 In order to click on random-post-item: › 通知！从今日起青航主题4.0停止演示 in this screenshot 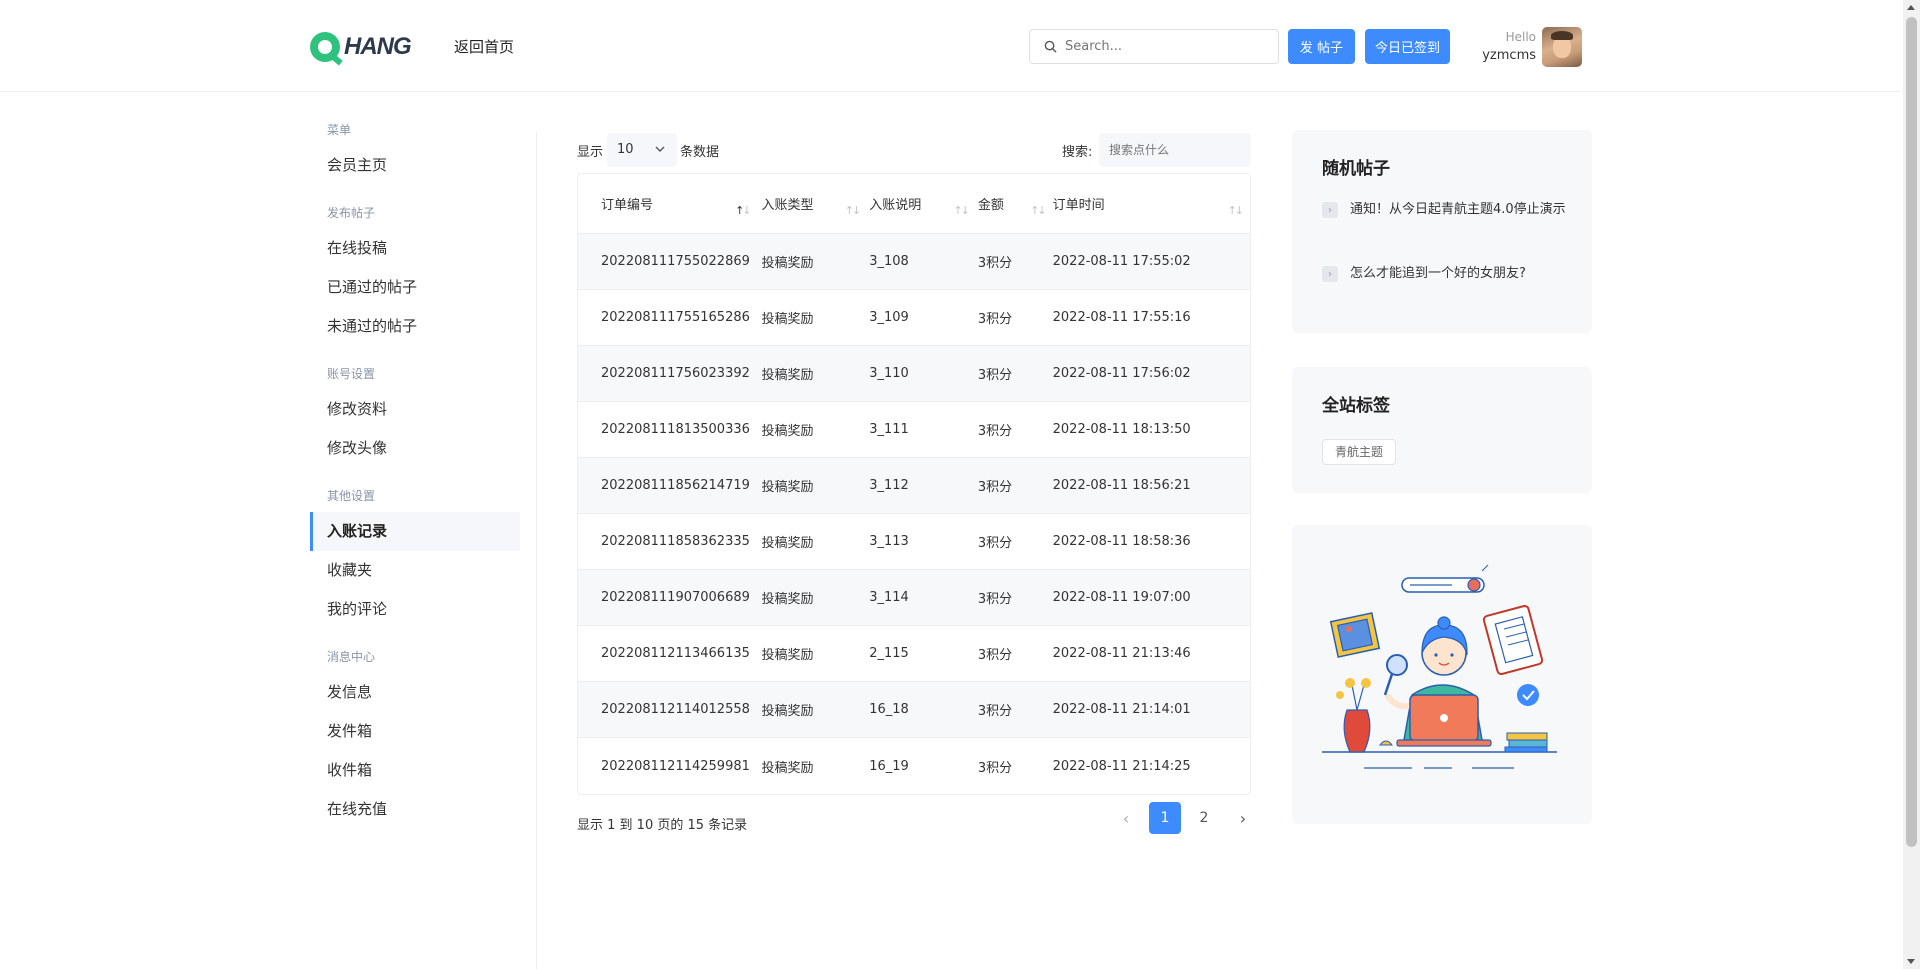, I will do `click(1447, 209)`.